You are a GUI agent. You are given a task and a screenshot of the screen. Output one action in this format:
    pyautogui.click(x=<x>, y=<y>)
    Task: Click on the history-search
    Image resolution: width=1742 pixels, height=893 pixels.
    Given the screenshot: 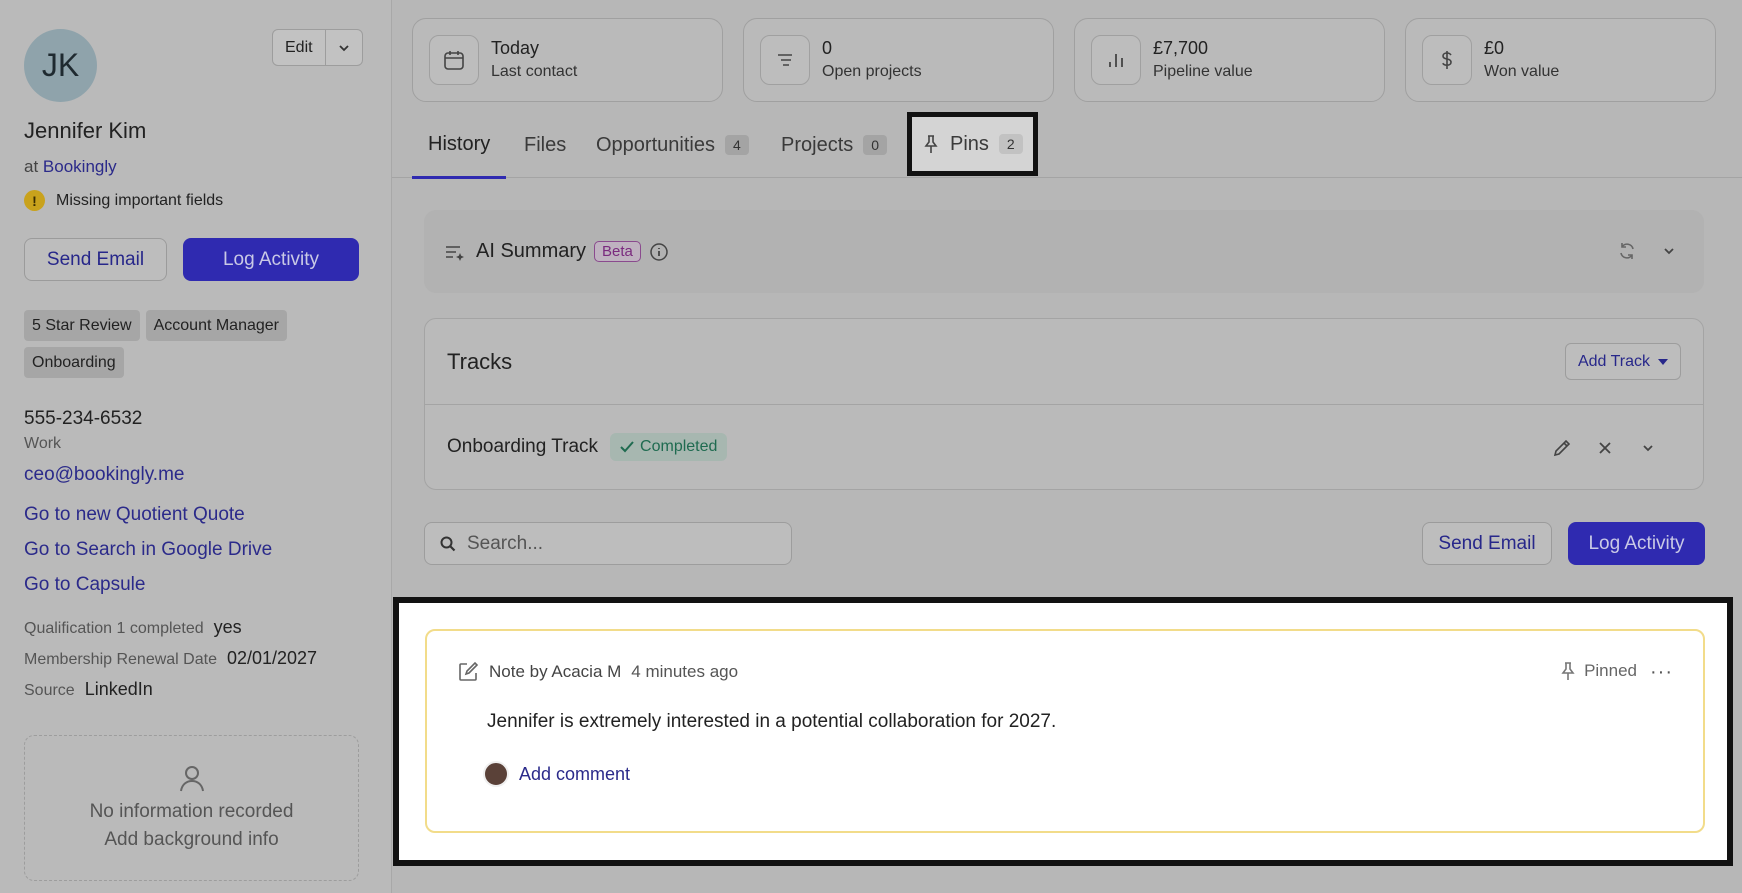 What is the action you would take?
    pyautogui.click(x=608, y=543)
    